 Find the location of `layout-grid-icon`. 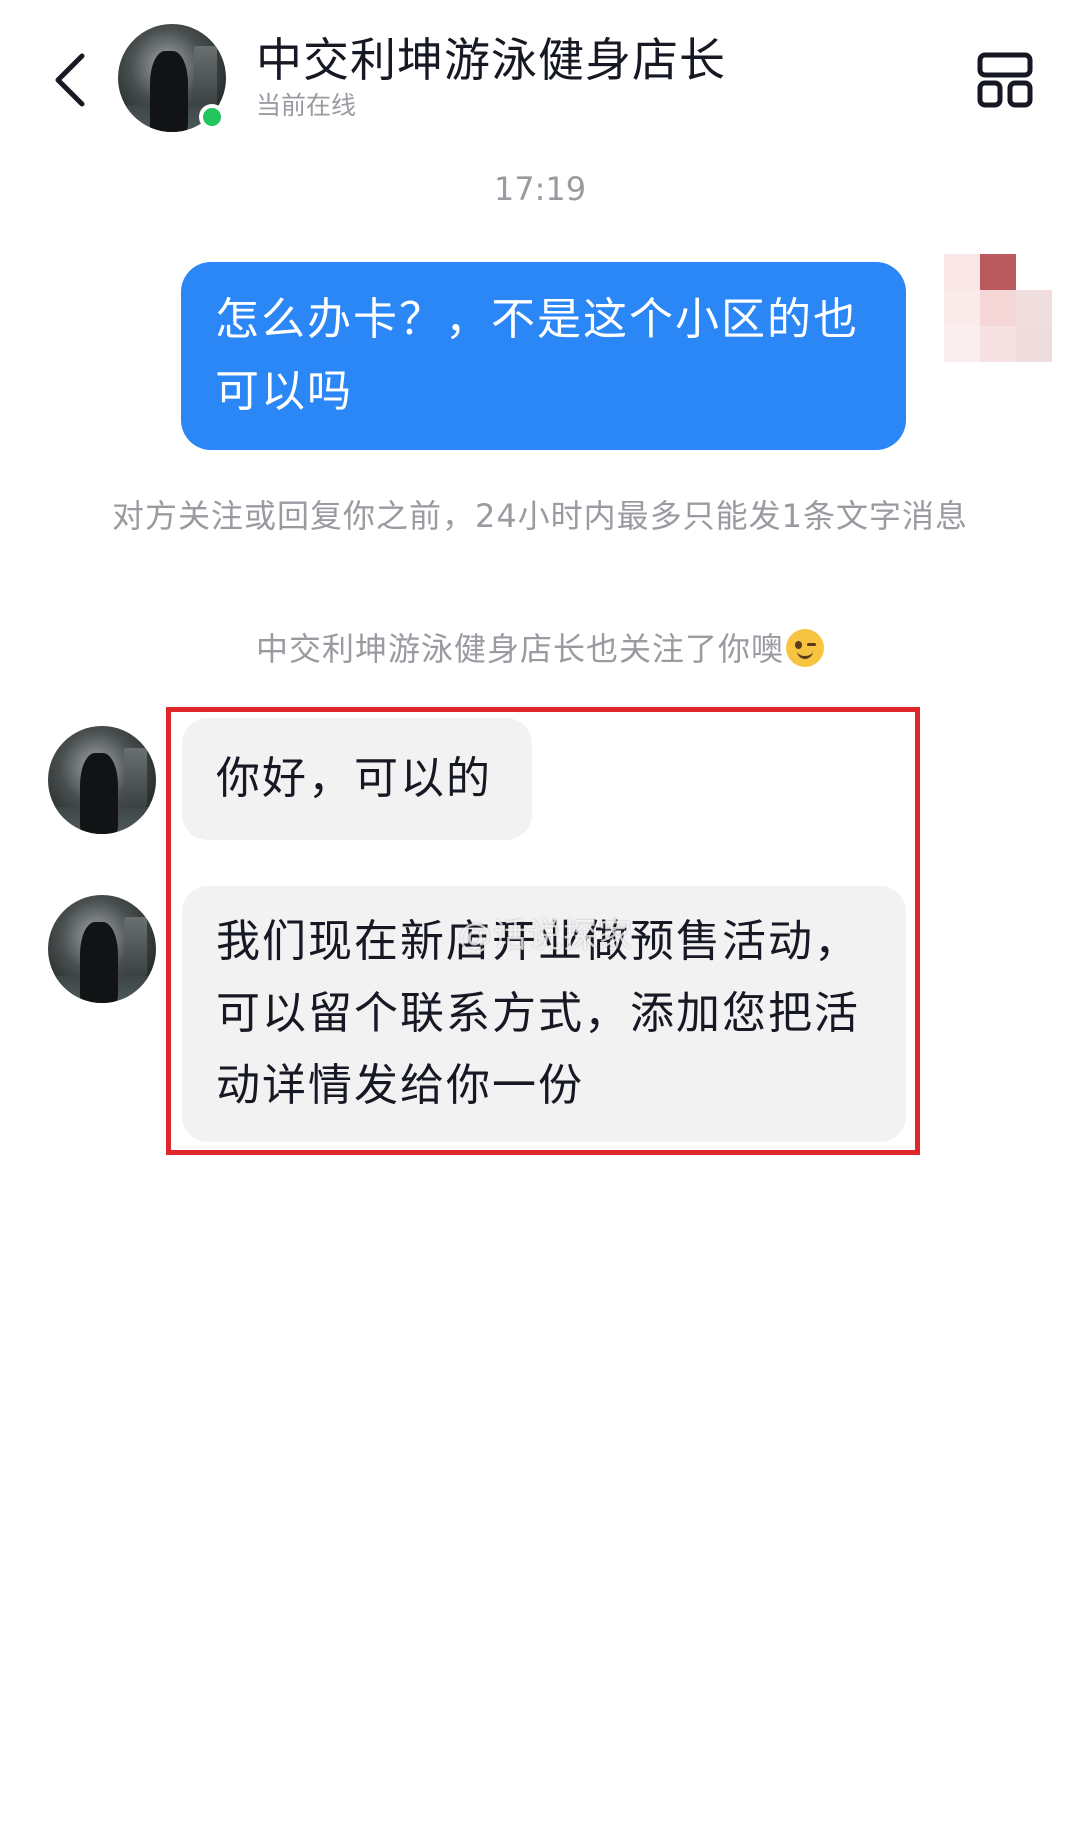

layout-grid-icon is located at coordinates (1005, 80).